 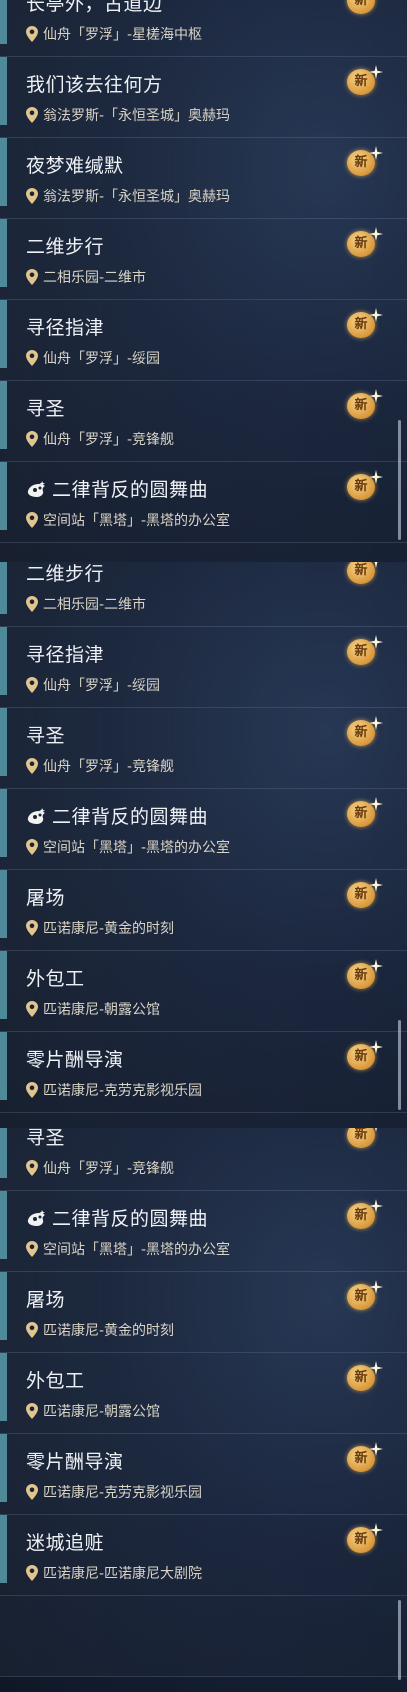 I want to click on quest-list-item: 寻径指津 仙舟「罗浮」-绥园 新, so click(x=203, y=340).